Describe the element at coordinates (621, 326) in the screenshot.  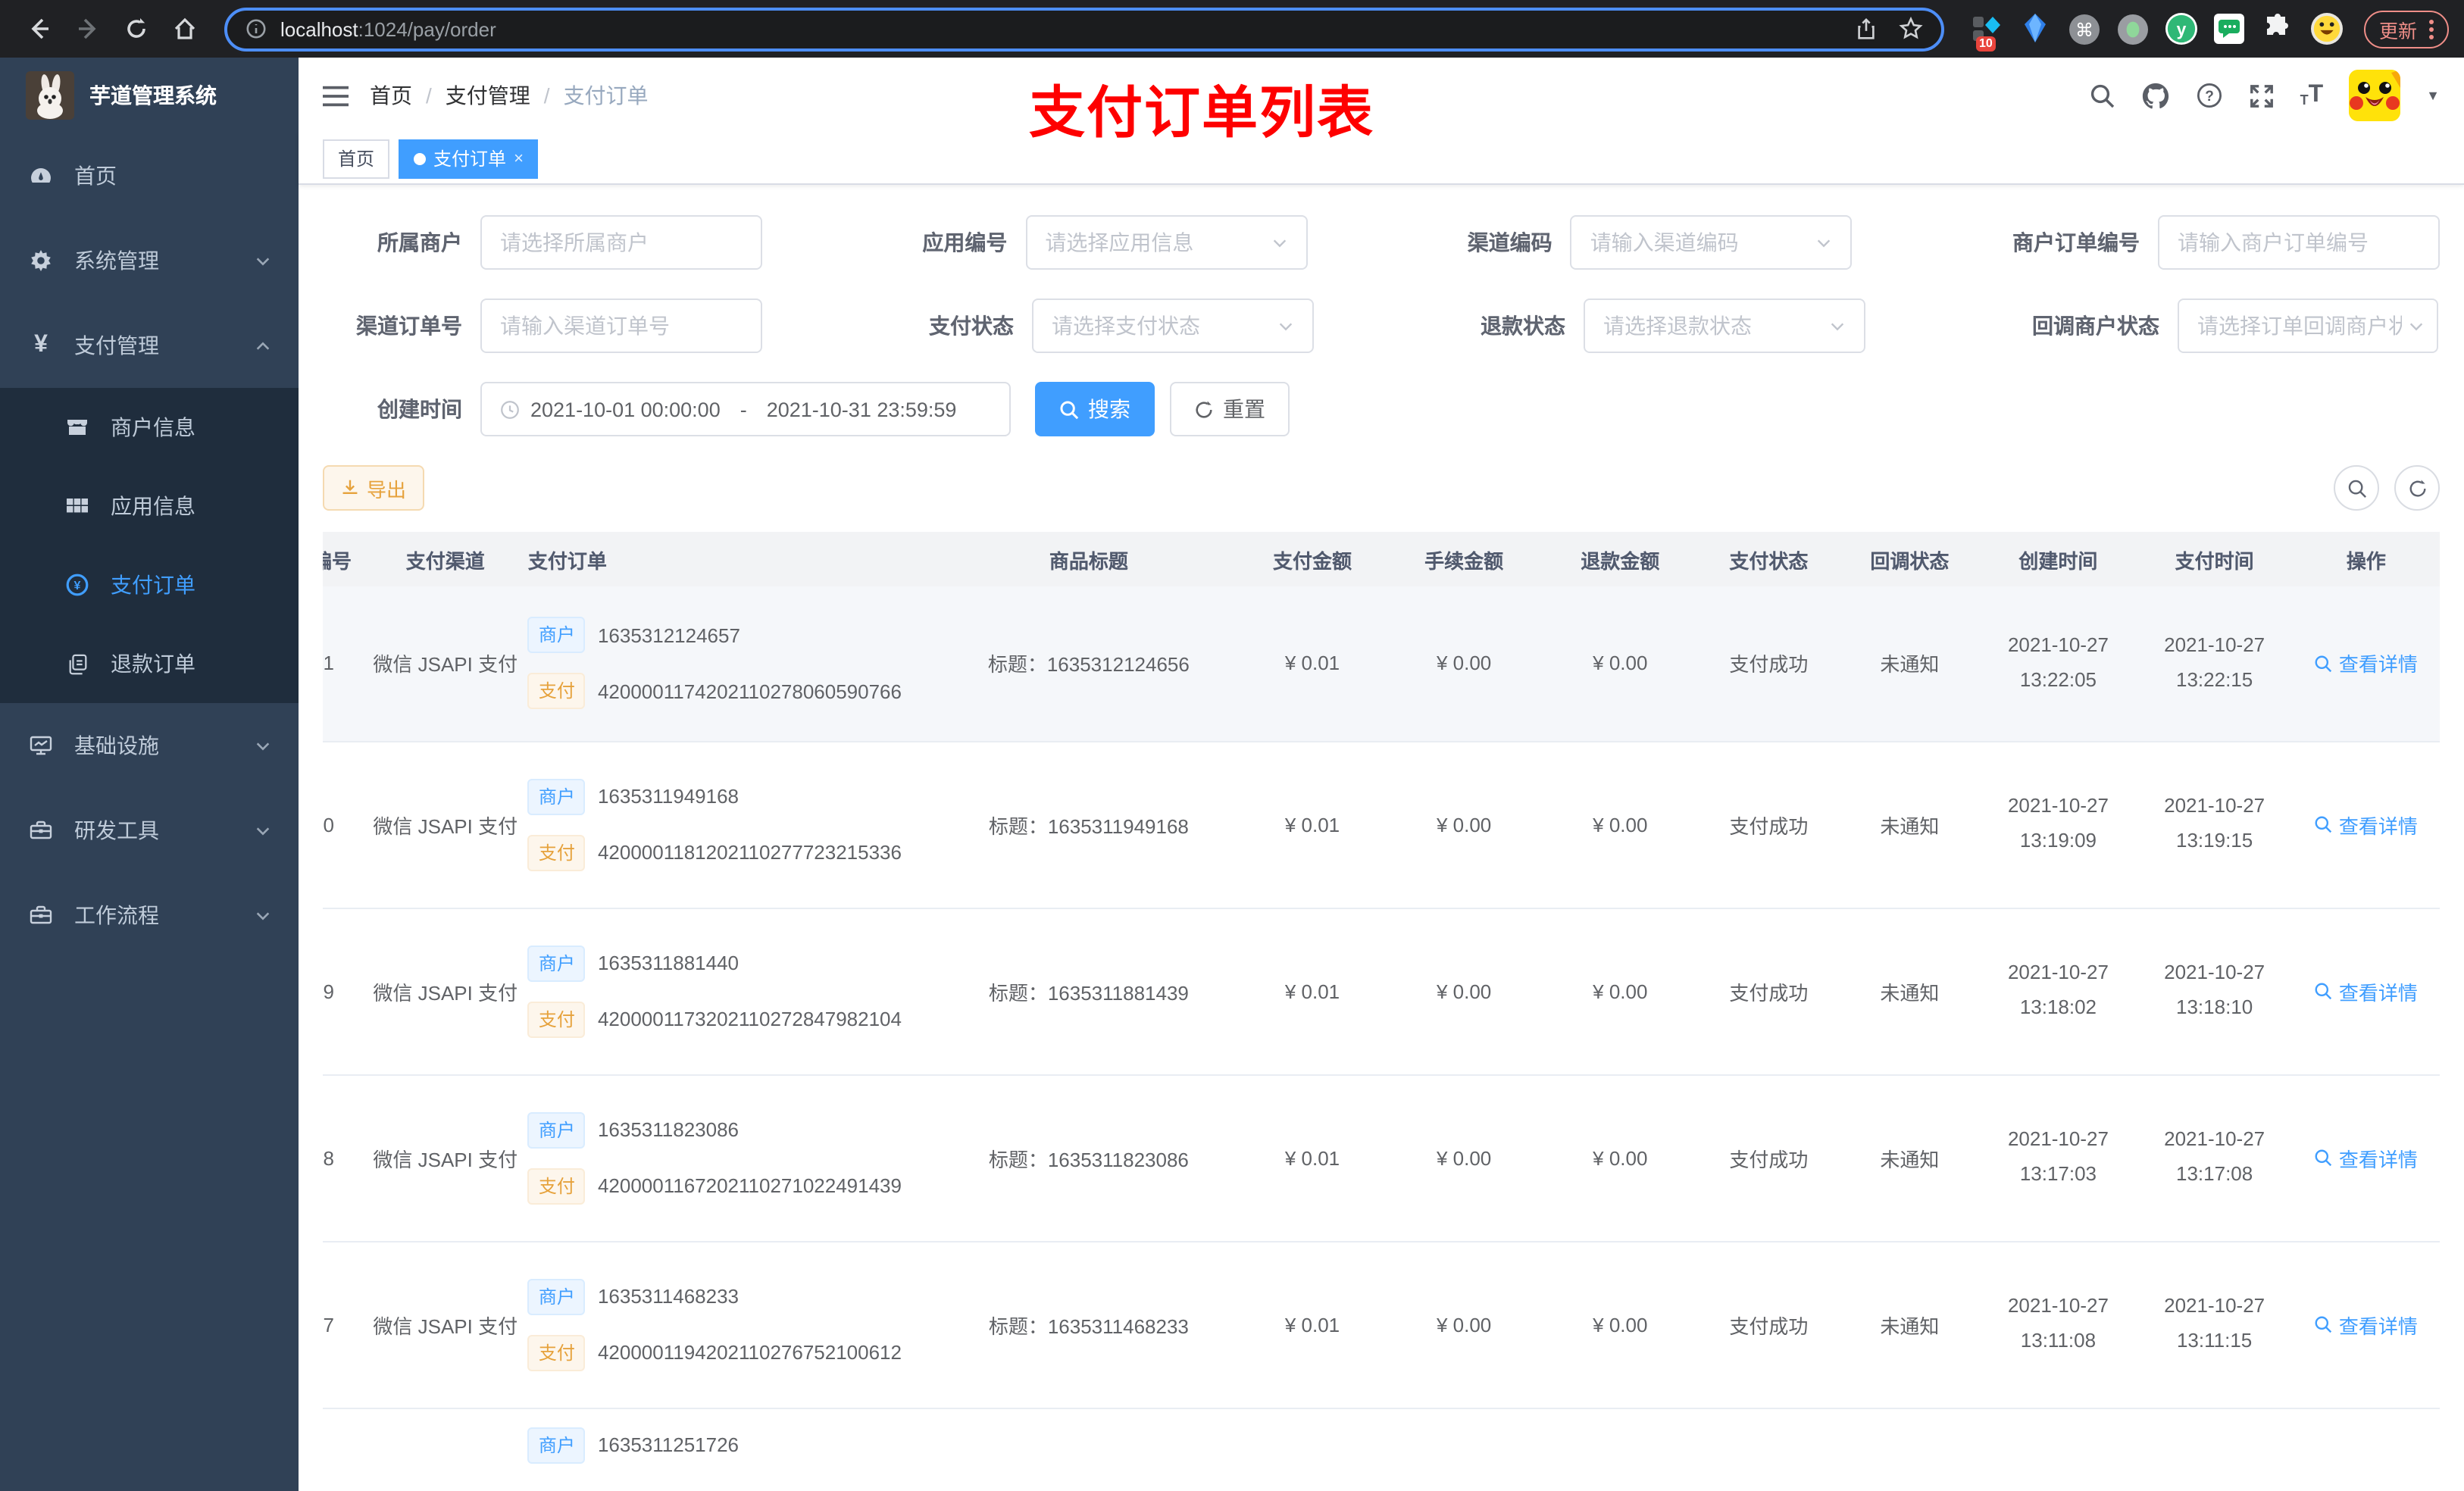
I see `channel-order-no-input` at that location.